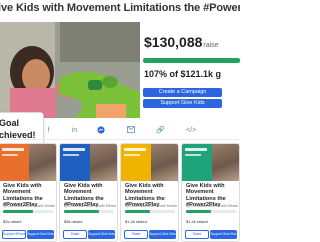 The image size is (320, 242). I want to click on progress-bar, so click(191, 60).